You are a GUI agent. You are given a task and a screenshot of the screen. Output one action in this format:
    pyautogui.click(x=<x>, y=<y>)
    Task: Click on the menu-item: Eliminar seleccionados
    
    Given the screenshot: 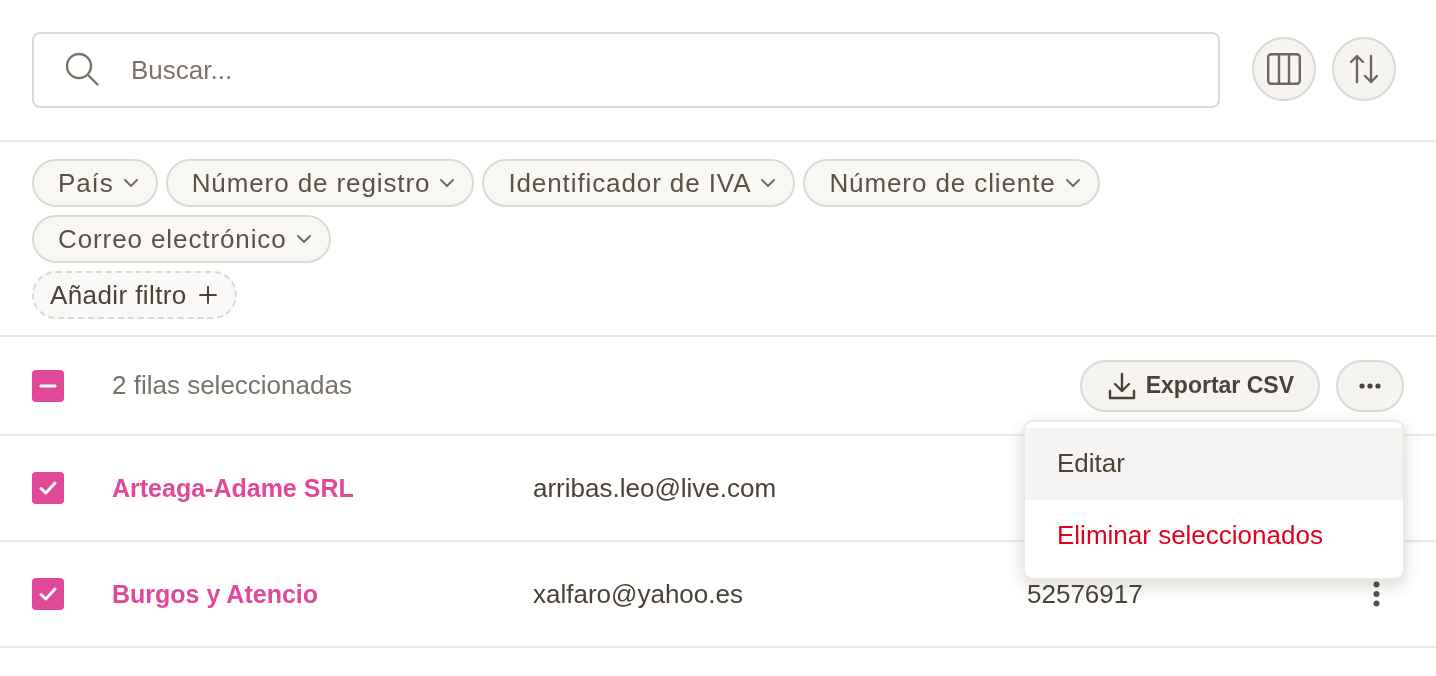 What is the action you would take?
    pyautogui.click(x=1214, y=535)
    